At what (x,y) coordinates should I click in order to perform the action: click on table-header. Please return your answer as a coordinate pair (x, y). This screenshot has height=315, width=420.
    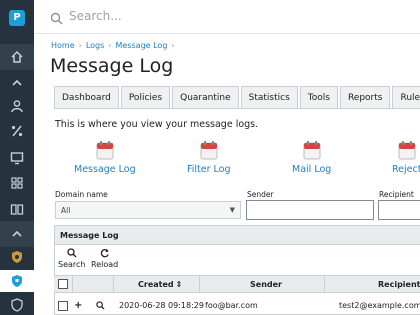
    Looking at the image, I should click on (237, 284).